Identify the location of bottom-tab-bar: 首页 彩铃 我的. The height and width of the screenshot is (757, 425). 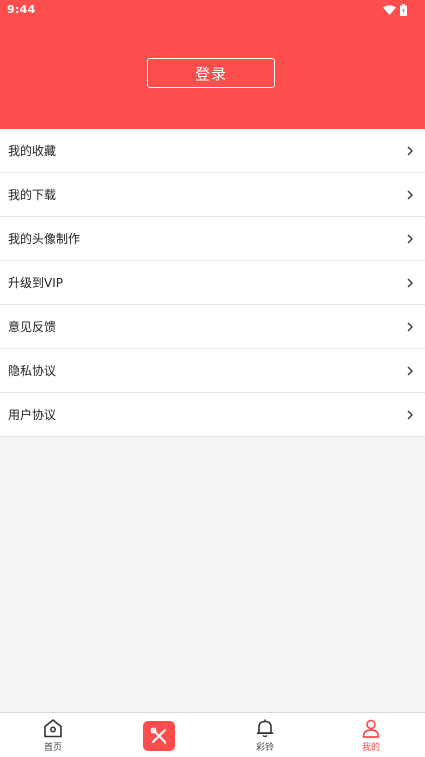
(212, 734).